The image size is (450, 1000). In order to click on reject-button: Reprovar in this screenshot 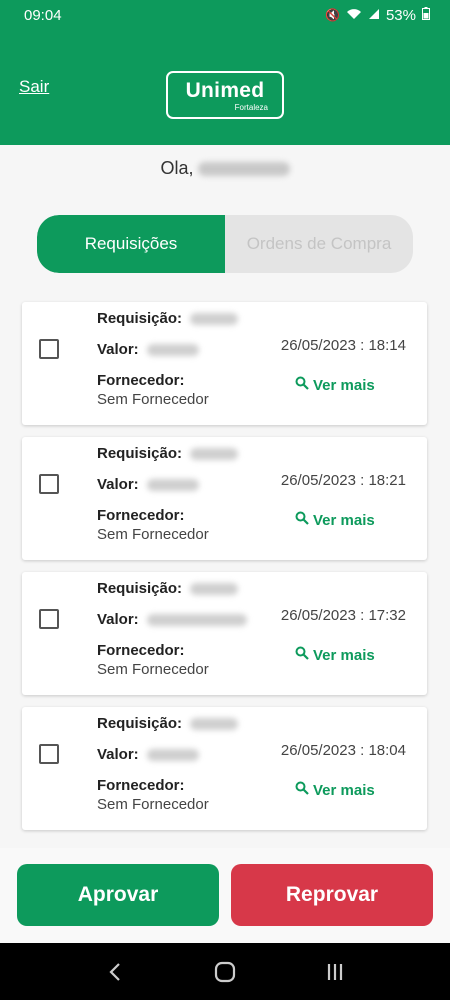, I will do `click(332, 895)`.